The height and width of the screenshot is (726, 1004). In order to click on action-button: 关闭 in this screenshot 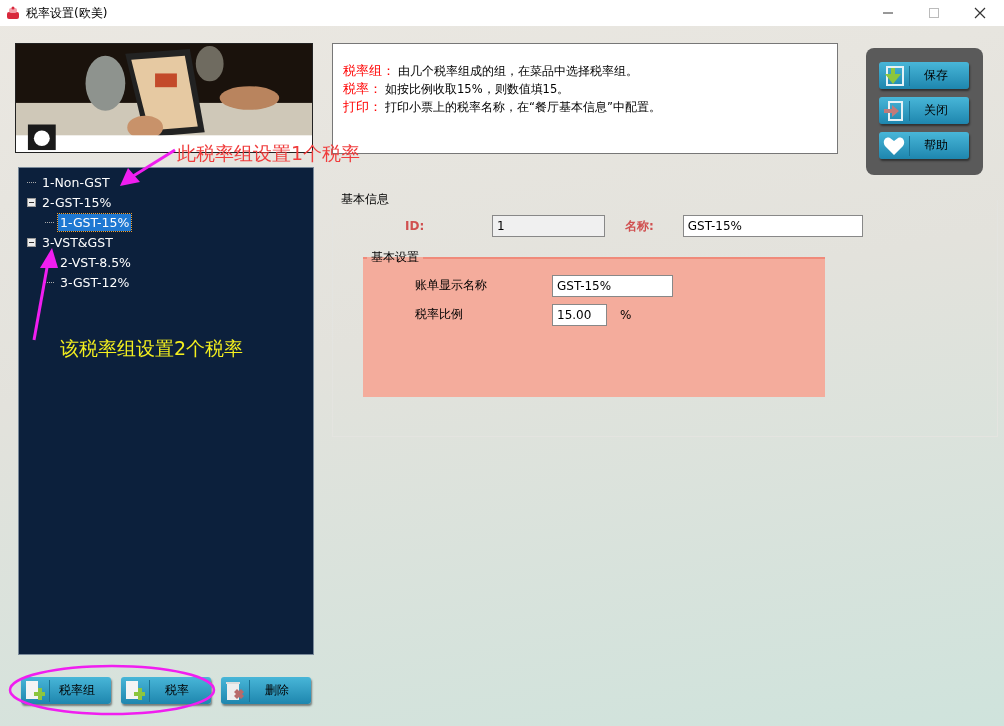, I will do `click(924, 110)`.